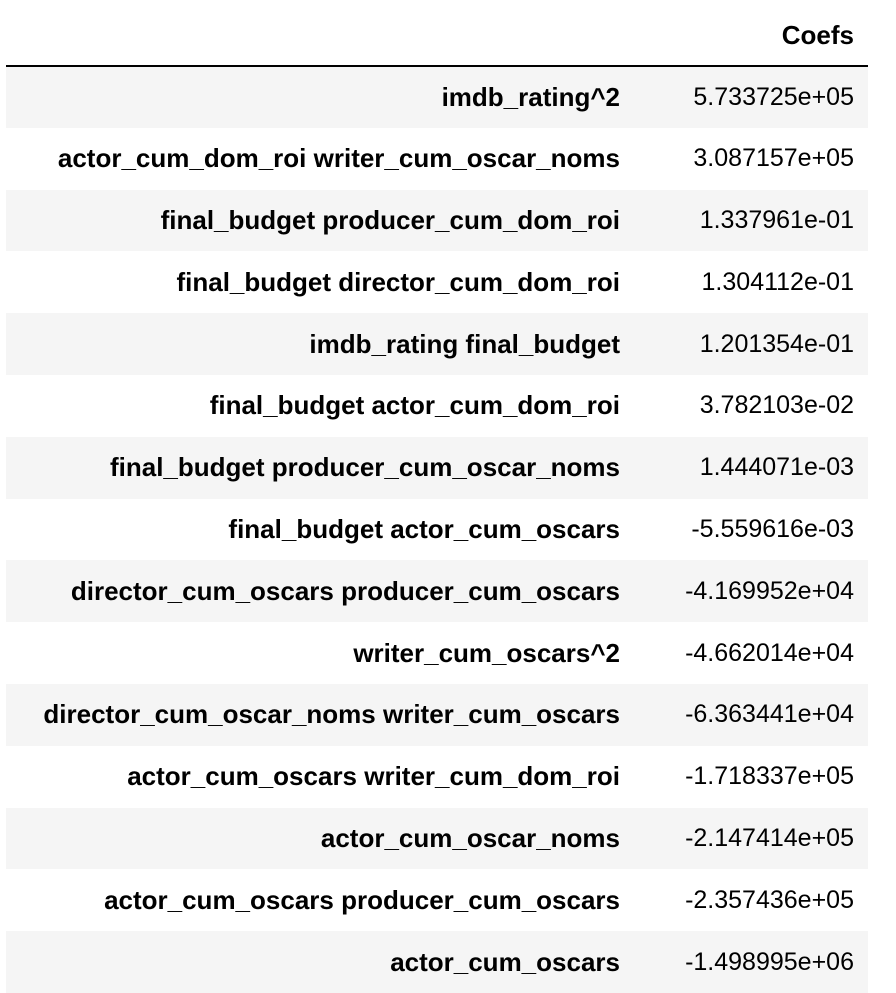 Image resolution: width=896 pixels, height=993 pixels. I want to click on feature-name: final_budget producer_cum_oscar_noms, so click(364, 467).